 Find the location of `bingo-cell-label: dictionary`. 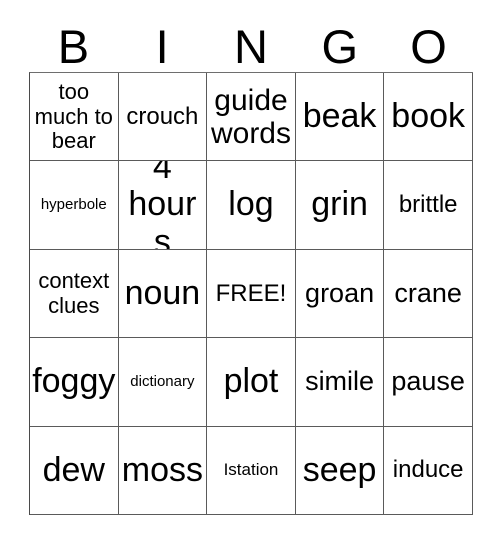

bingo-cell-label: dictionary is located at coordinates (162, 382).